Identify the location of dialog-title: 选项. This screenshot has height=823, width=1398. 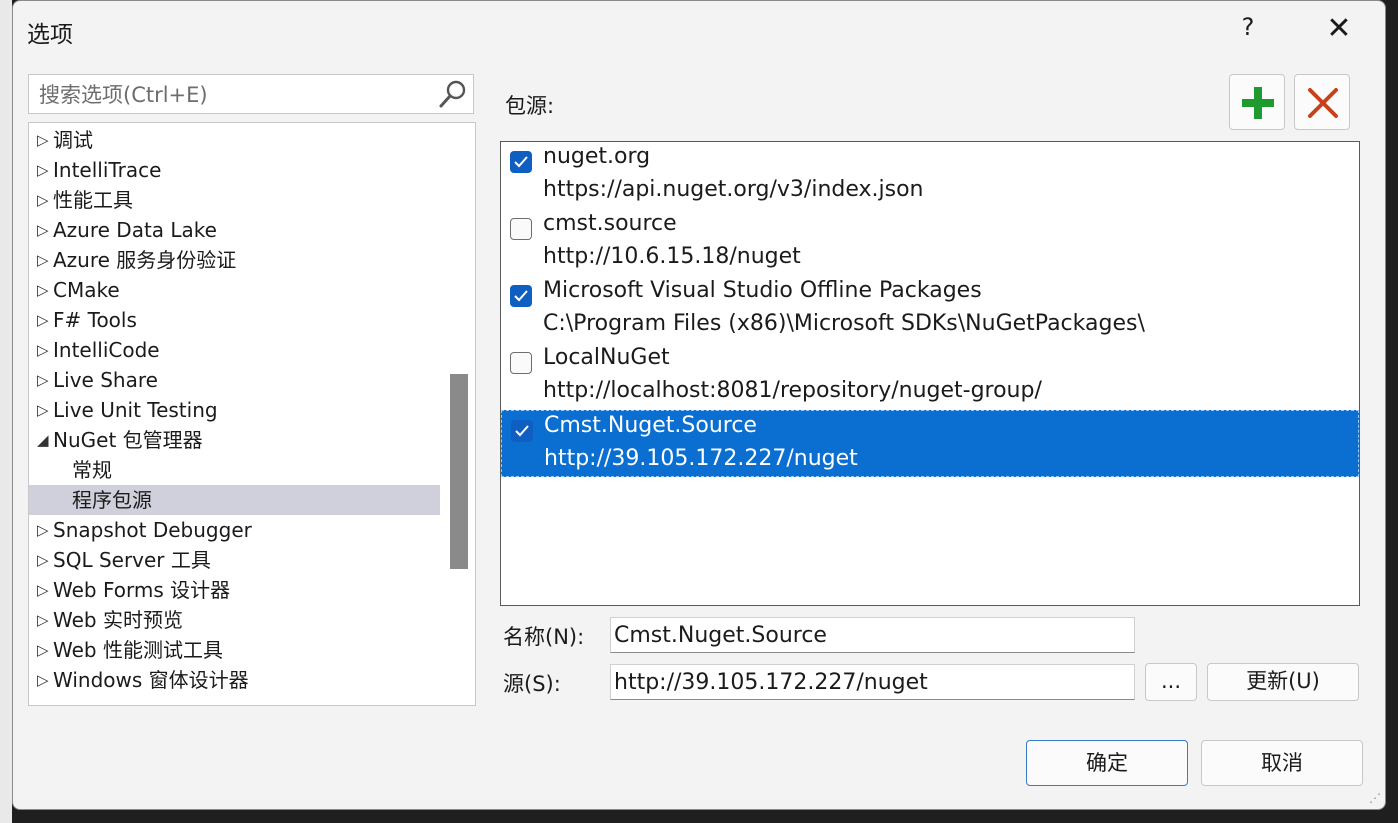
(50, 35).